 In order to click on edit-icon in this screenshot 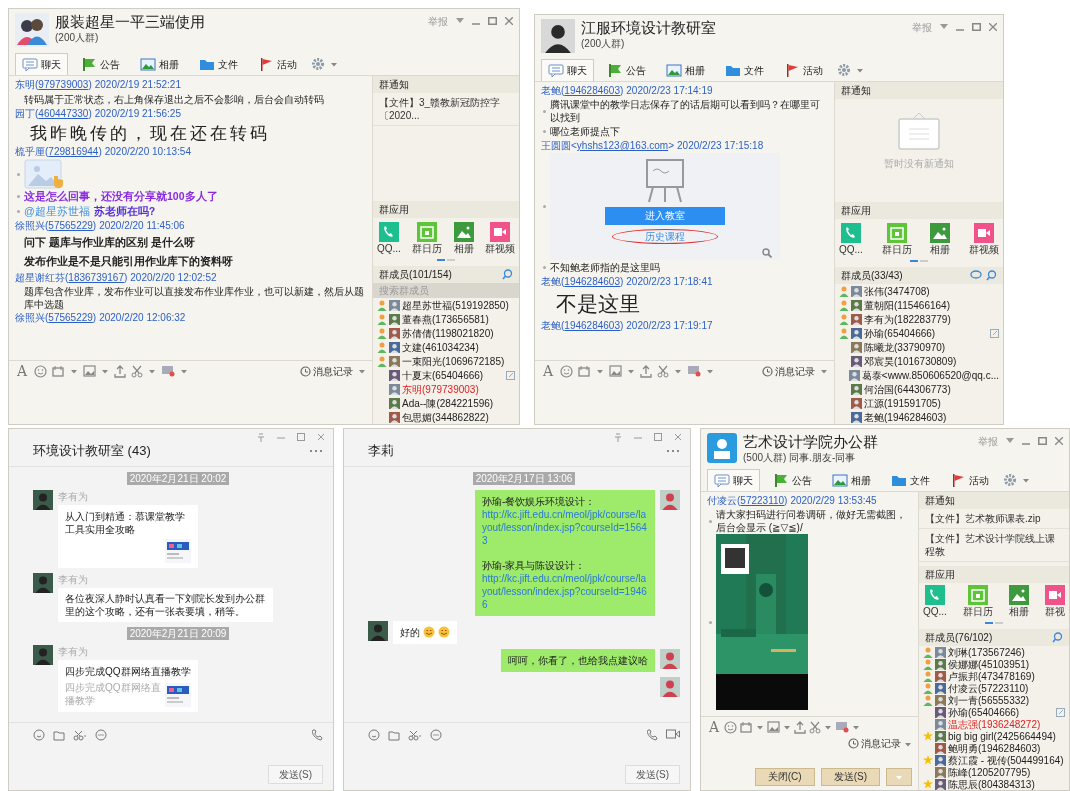, I will do `click(1060, 712)`.